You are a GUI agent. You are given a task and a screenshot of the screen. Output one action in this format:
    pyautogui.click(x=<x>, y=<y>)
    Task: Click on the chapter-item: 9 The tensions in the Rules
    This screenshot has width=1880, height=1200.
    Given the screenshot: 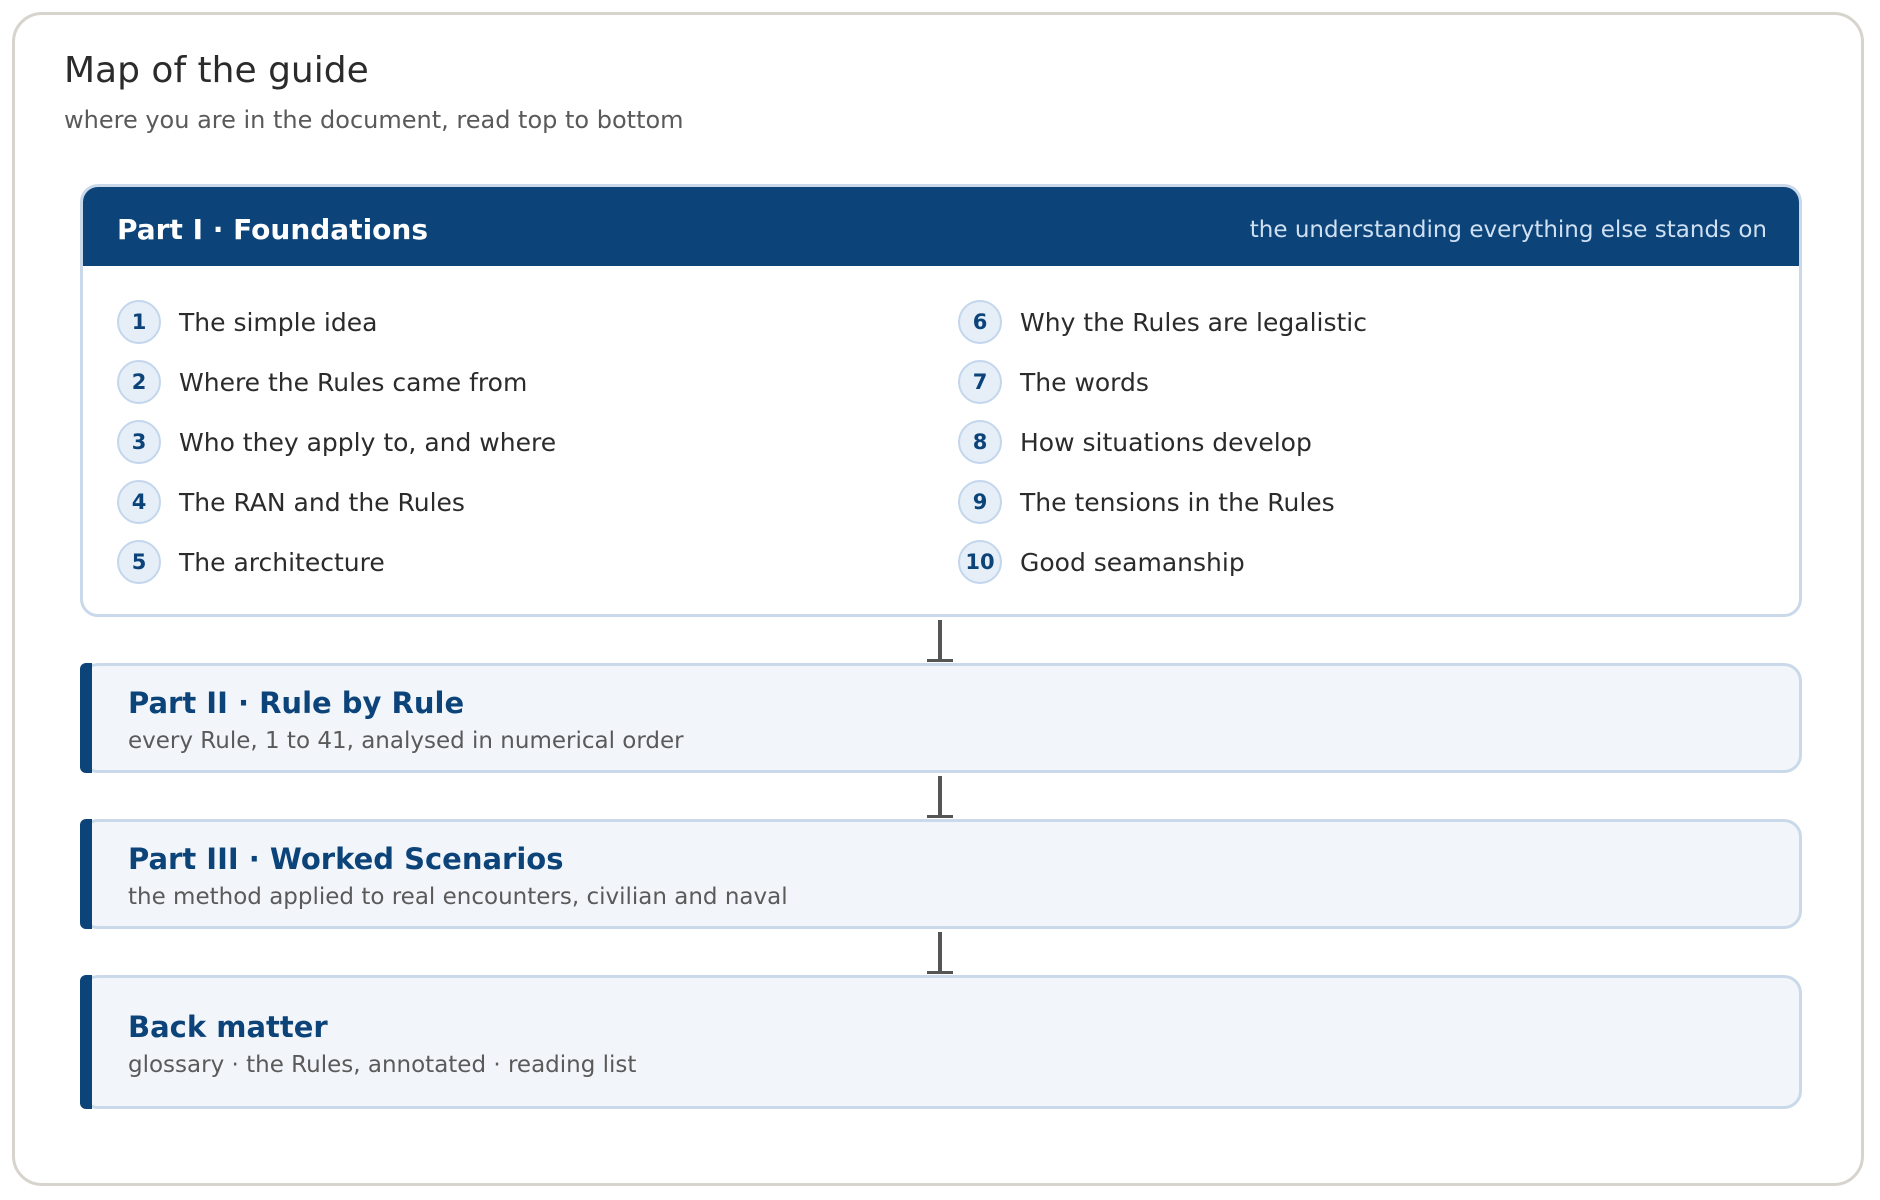 What is the action you would take?
    pyautogui.click(x=1146, y=502)
    